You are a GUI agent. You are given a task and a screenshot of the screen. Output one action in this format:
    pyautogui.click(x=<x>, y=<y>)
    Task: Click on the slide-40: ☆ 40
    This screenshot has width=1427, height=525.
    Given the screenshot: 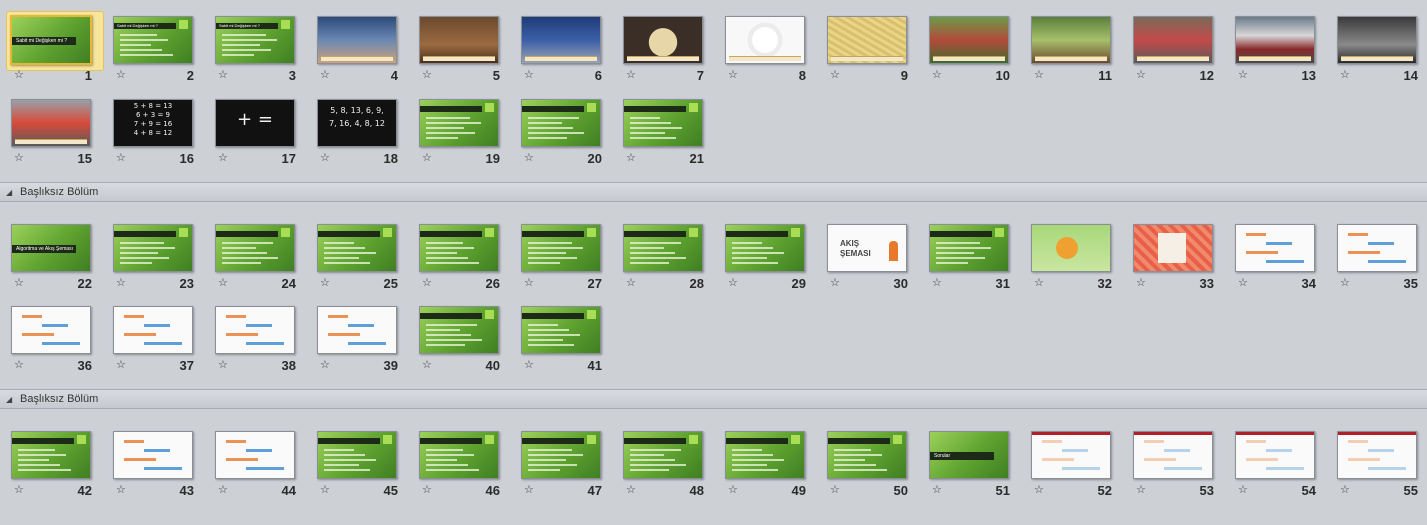 What is the action you would take?
    pyautogui.click(x=466, y=343)
    